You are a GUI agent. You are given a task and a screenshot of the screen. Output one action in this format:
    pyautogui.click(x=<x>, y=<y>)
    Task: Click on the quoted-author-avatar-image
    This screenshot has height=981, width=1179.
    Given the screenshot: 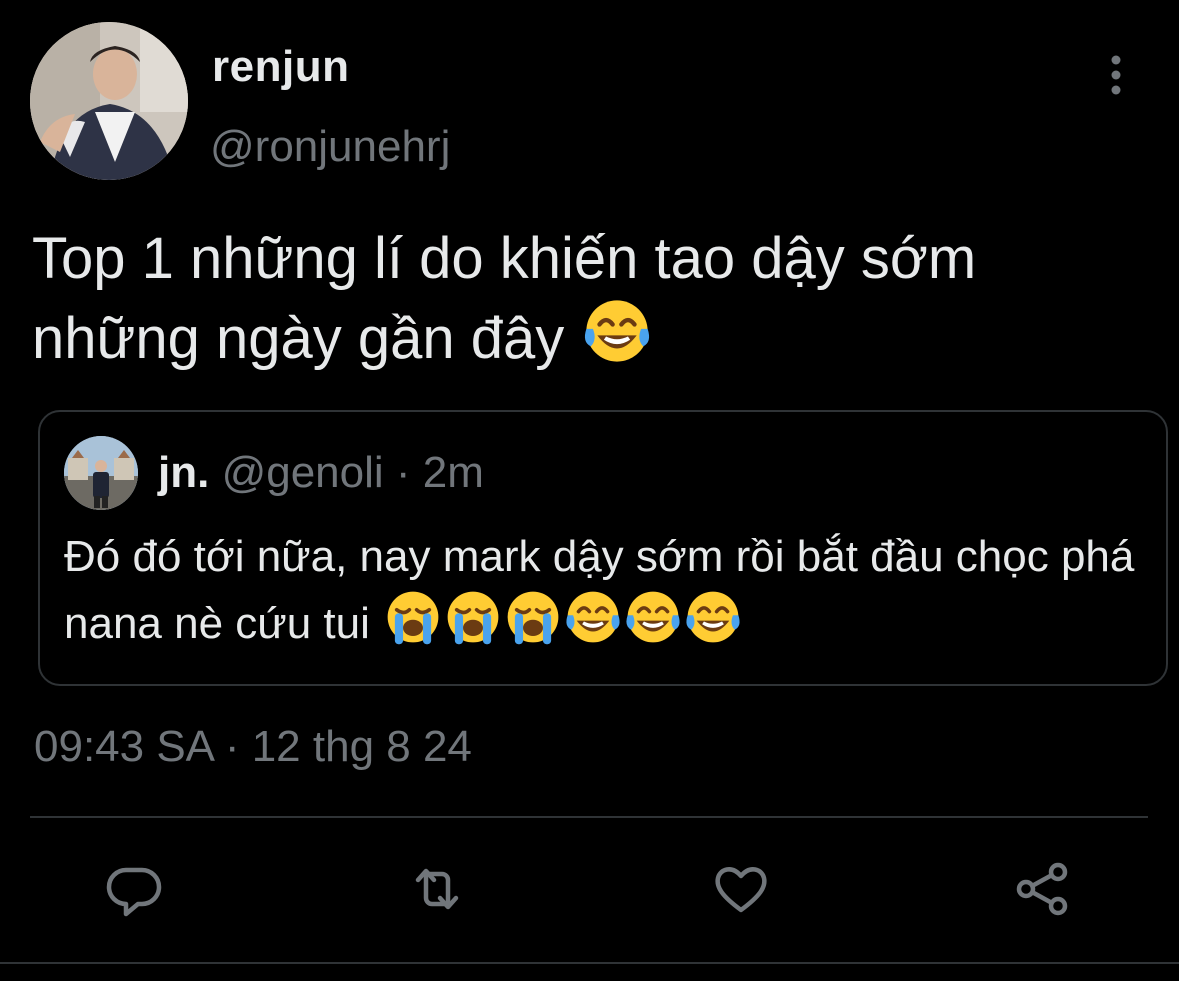 What is the action you would take?
    pyautogui.click(x=101, y=473)
    